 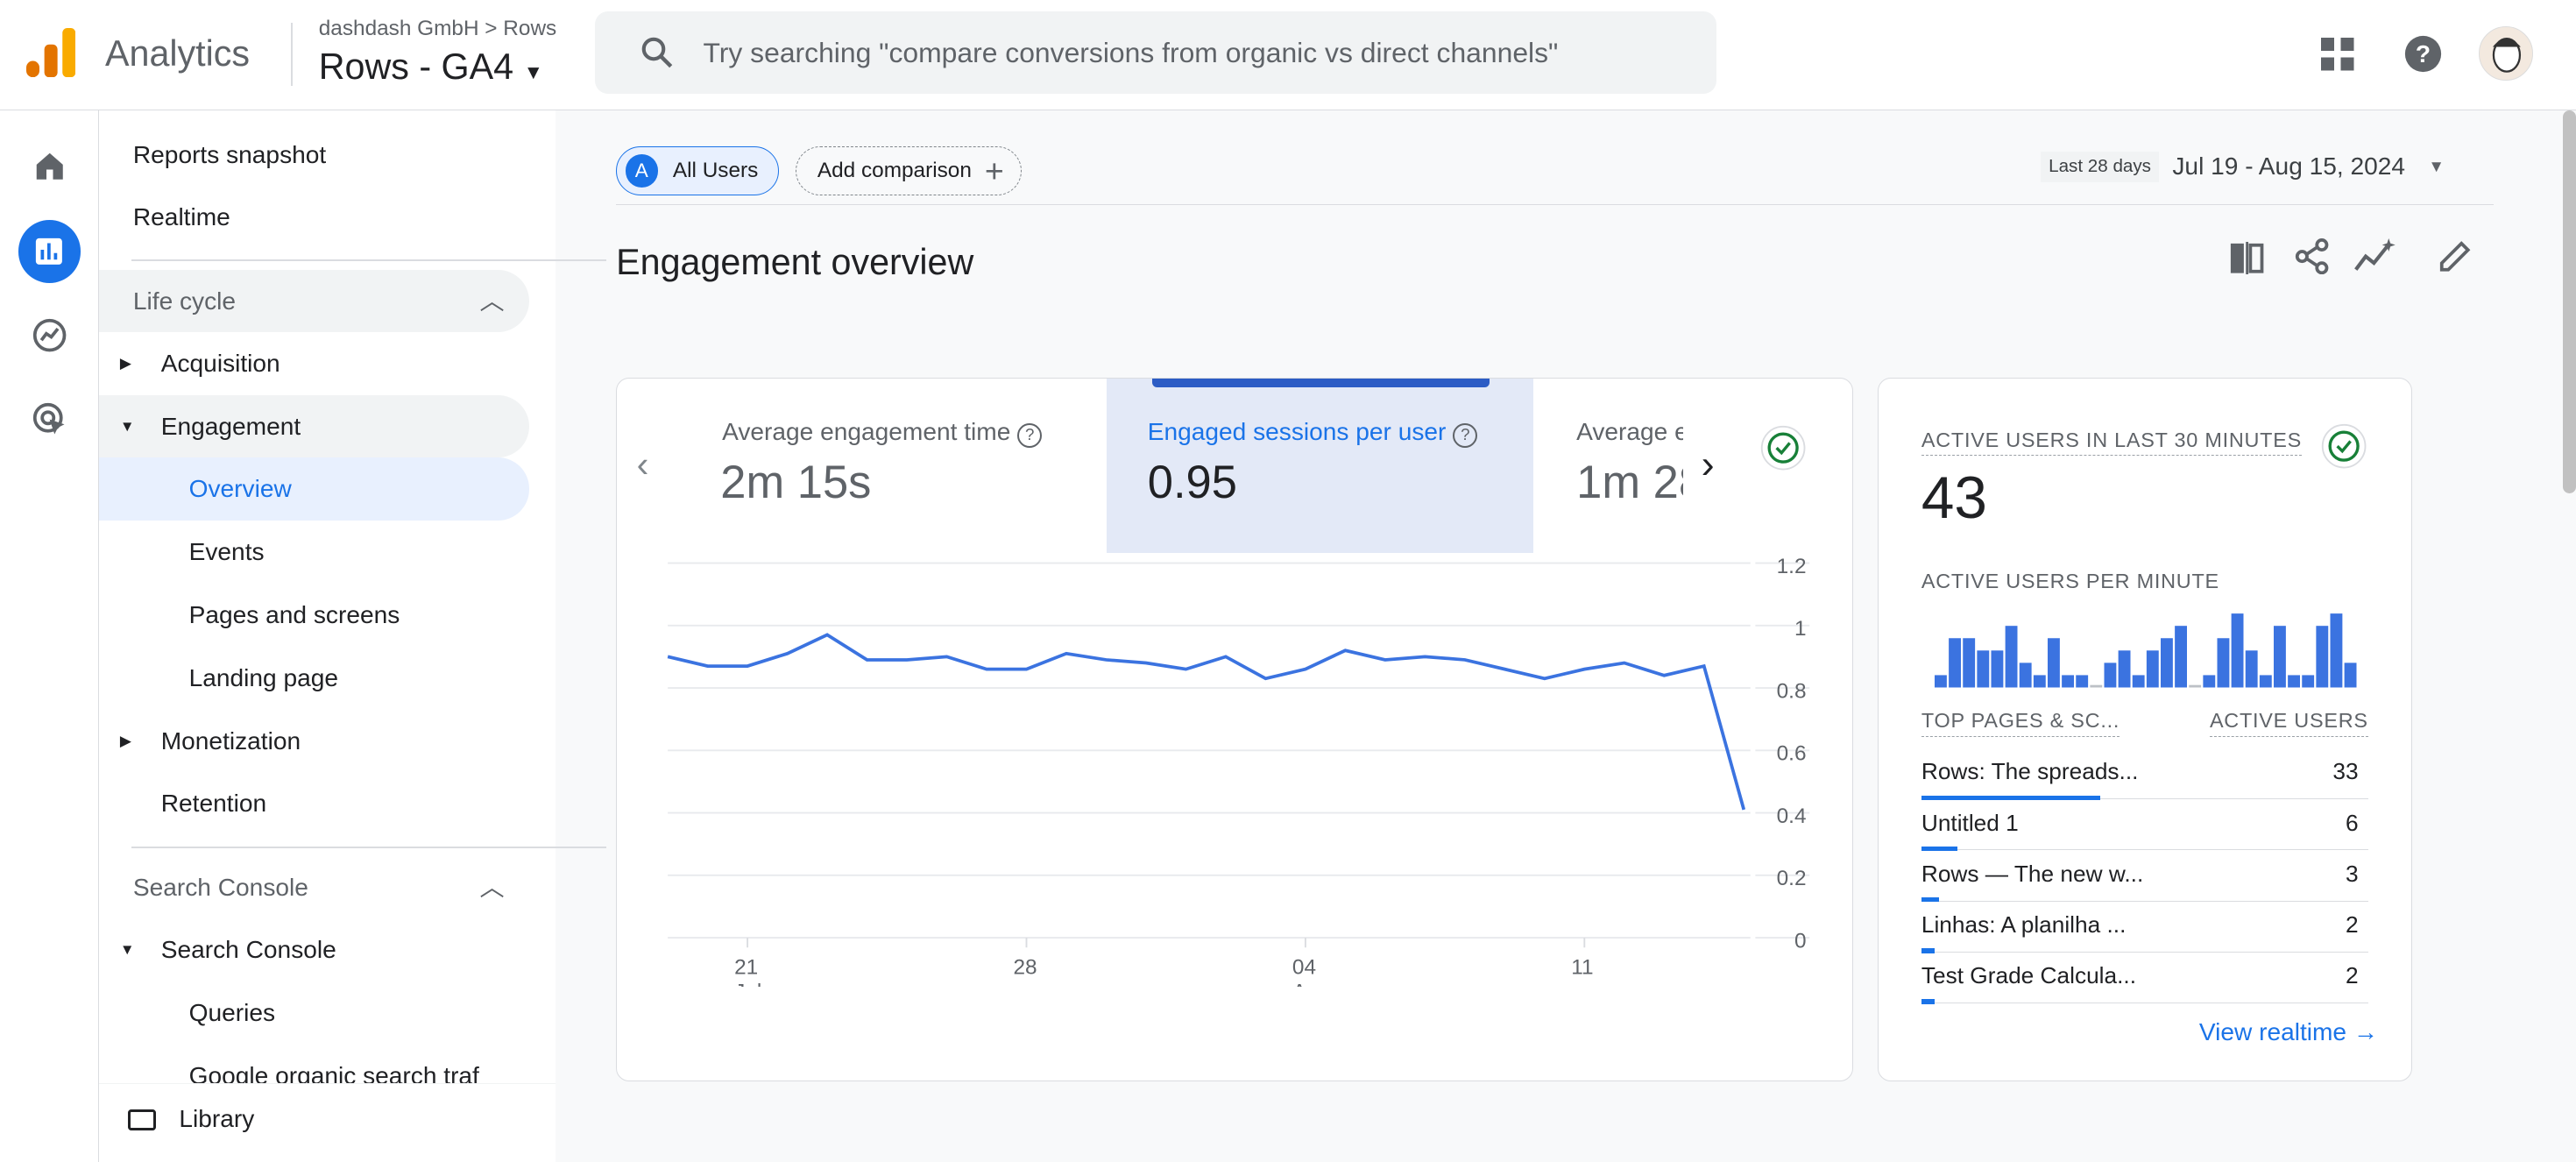 I want to click on sidebar-item-queries: Queries, so click(x=314, y=1012).